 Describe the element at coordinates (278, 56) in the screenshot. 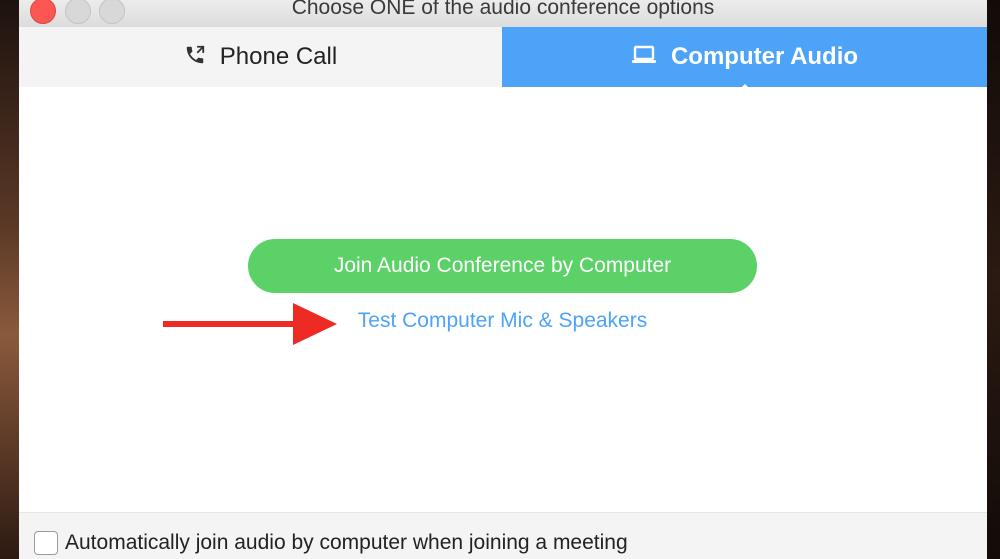

I see `tab-phone-call-label: Phone Call` at that location.